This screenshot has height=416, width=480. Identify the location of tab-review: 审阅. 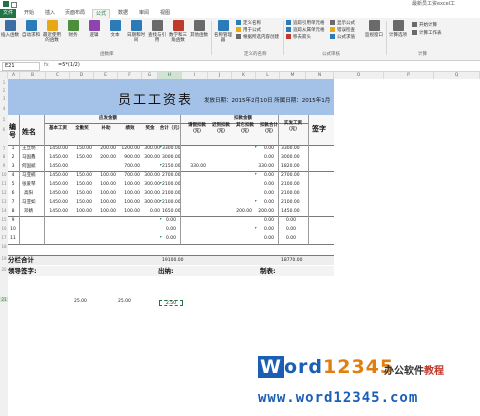
(144, 13).